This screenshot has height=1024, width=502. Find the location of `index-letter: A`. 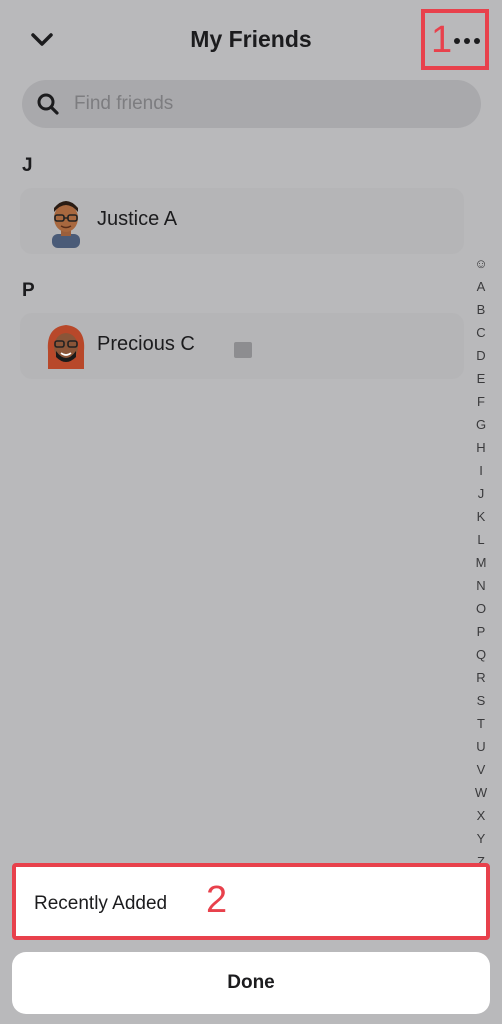

index-letter: A is located at coordinates (481, 286).